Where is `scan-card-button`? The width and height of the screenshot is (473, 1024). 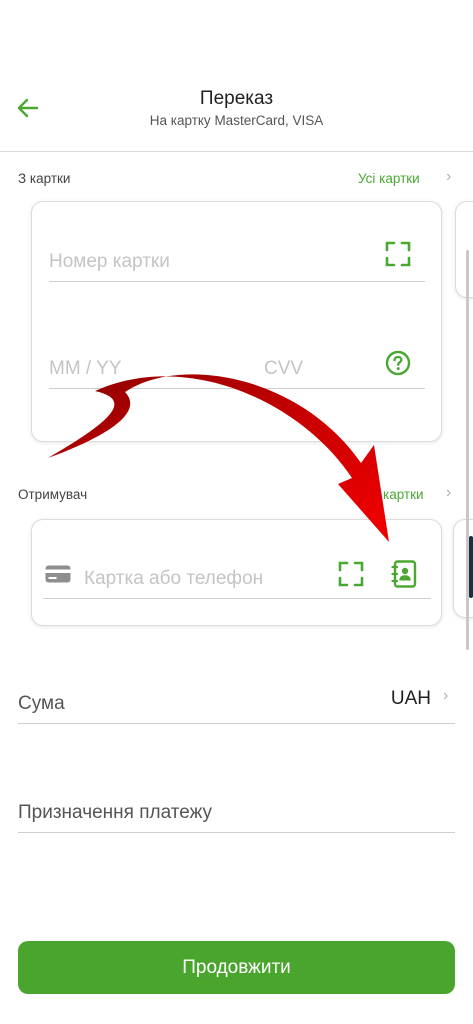
scan-card-button is located at coordinates (398, 254).